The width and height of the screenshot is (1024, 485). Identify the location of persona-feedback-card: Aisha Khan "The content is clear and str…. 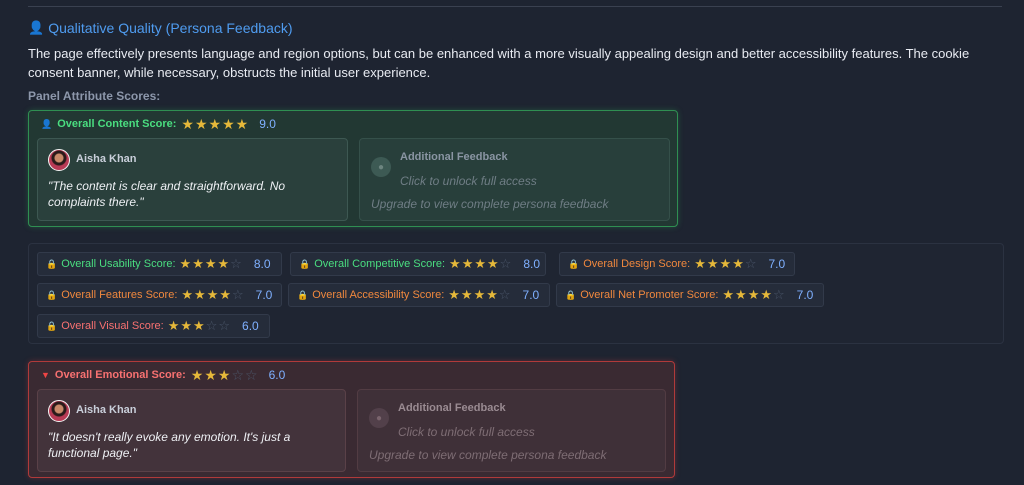
(192, 179).